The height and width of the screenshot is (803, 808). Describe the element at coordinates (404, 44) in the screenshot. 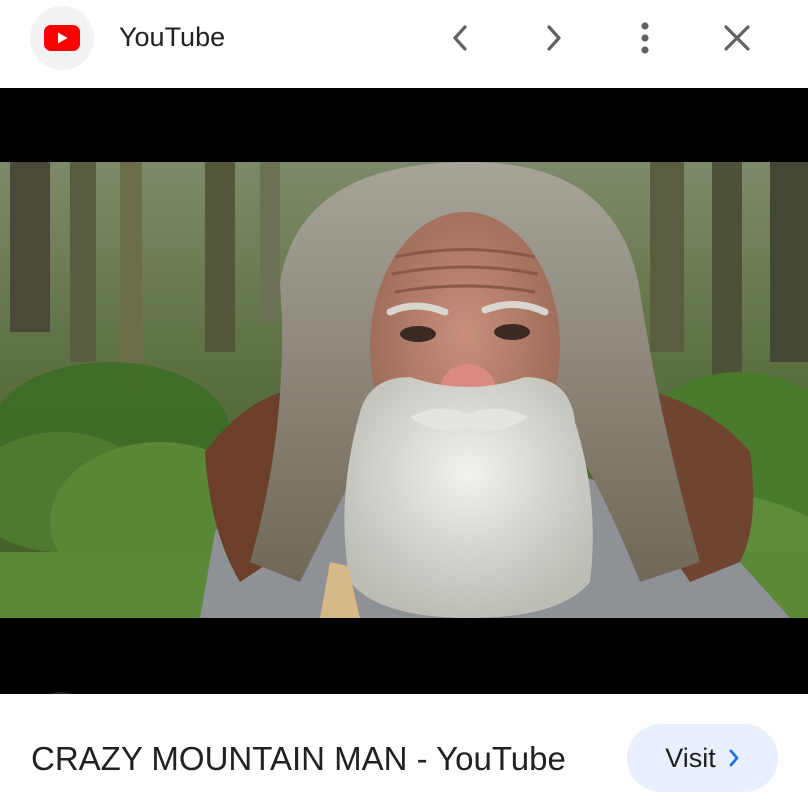

I see `viewer-header: YouTube` at that location.